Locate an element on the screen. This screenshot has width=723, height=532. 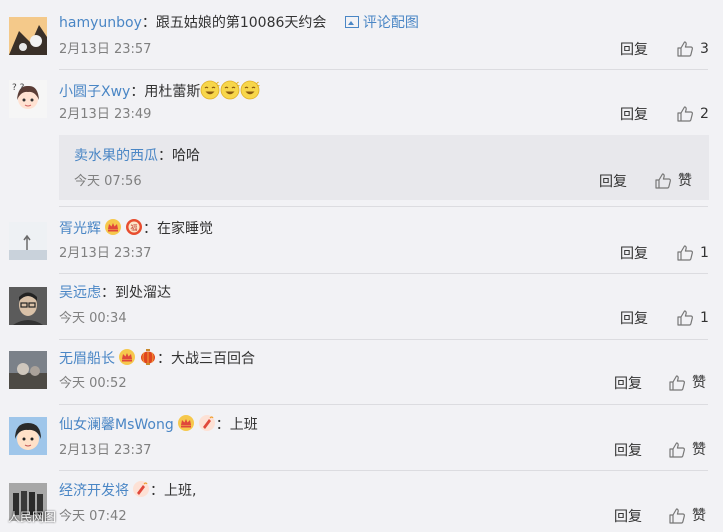
lantern-badge-icon is located at coordinates (148, 357).